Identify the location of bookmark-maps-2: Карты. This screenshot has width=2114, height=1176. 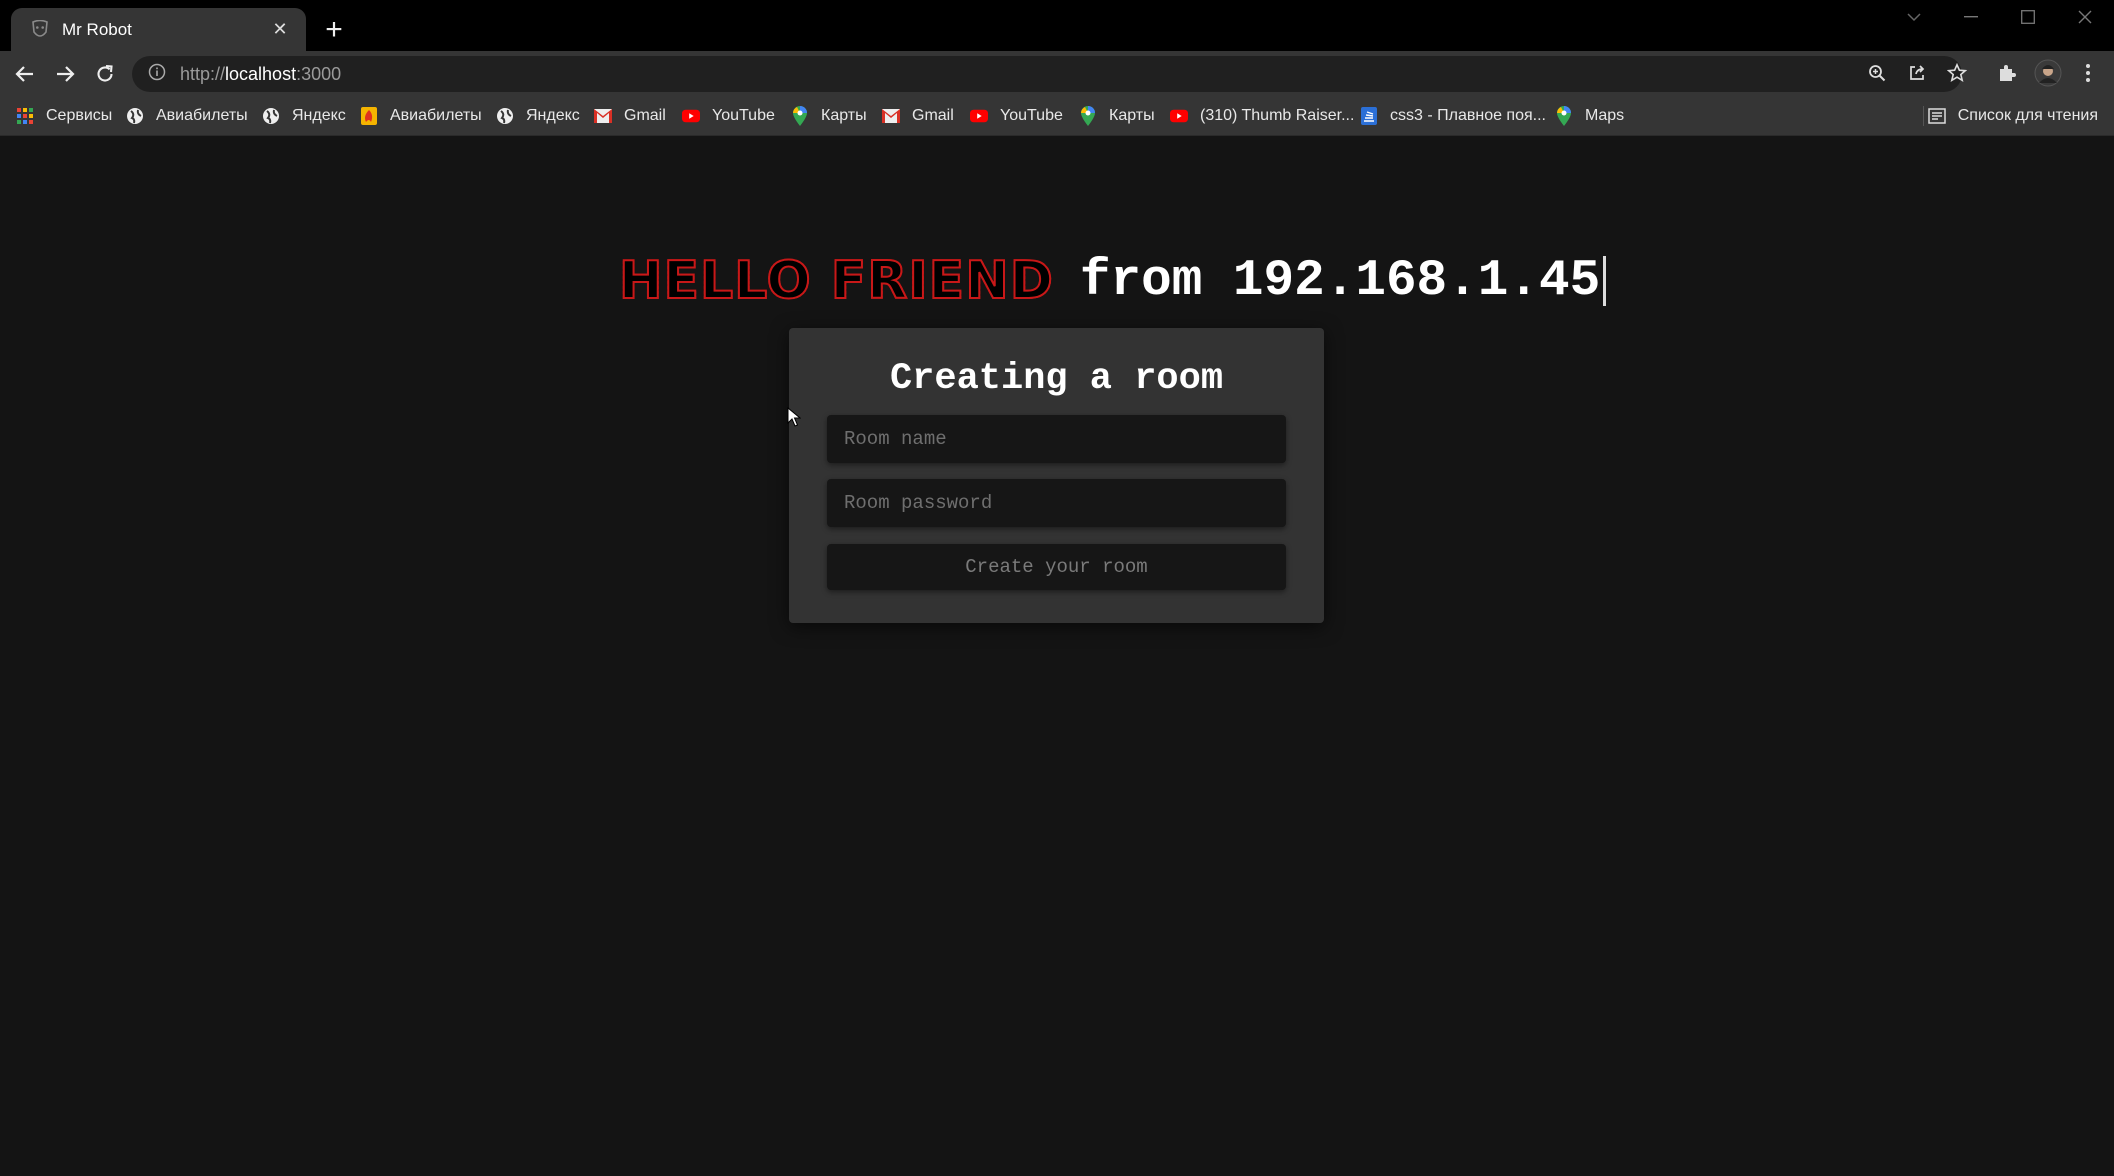
(1117, 116).